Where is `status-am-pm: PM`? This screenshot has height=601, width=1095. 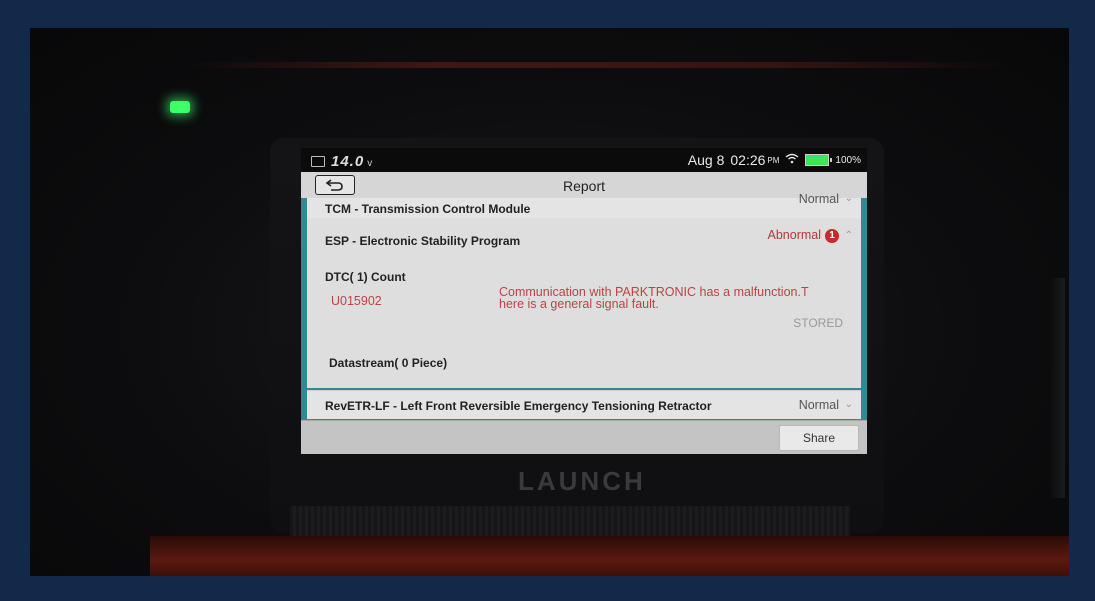
status-am-pm: PM is located at coordinates (773, 160).